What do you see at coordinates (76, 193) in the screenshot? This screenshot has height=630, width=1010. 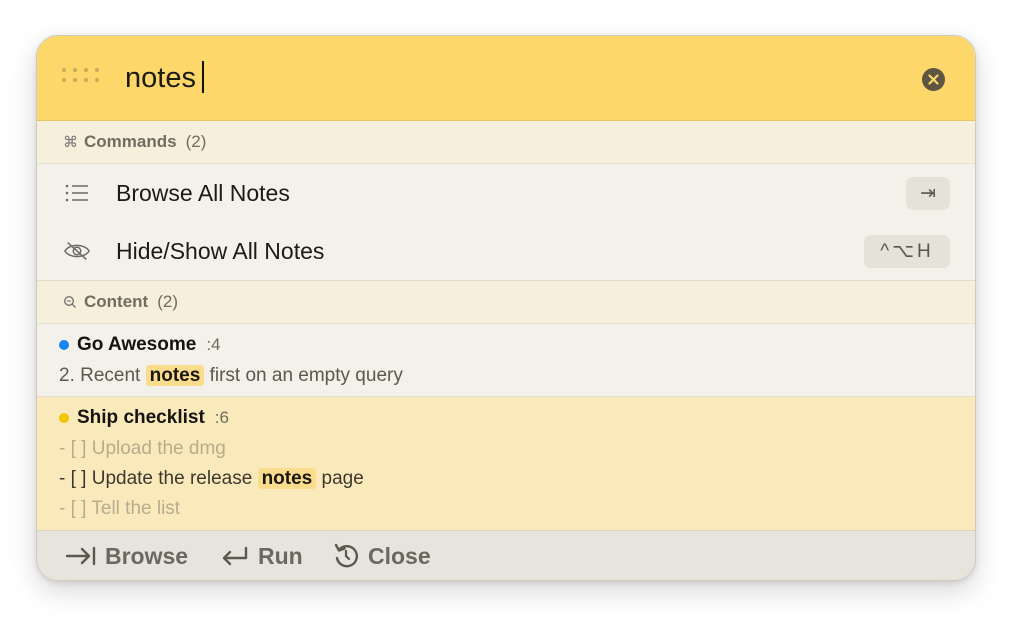 I see `list-icon` at bounding box center [76, 193].